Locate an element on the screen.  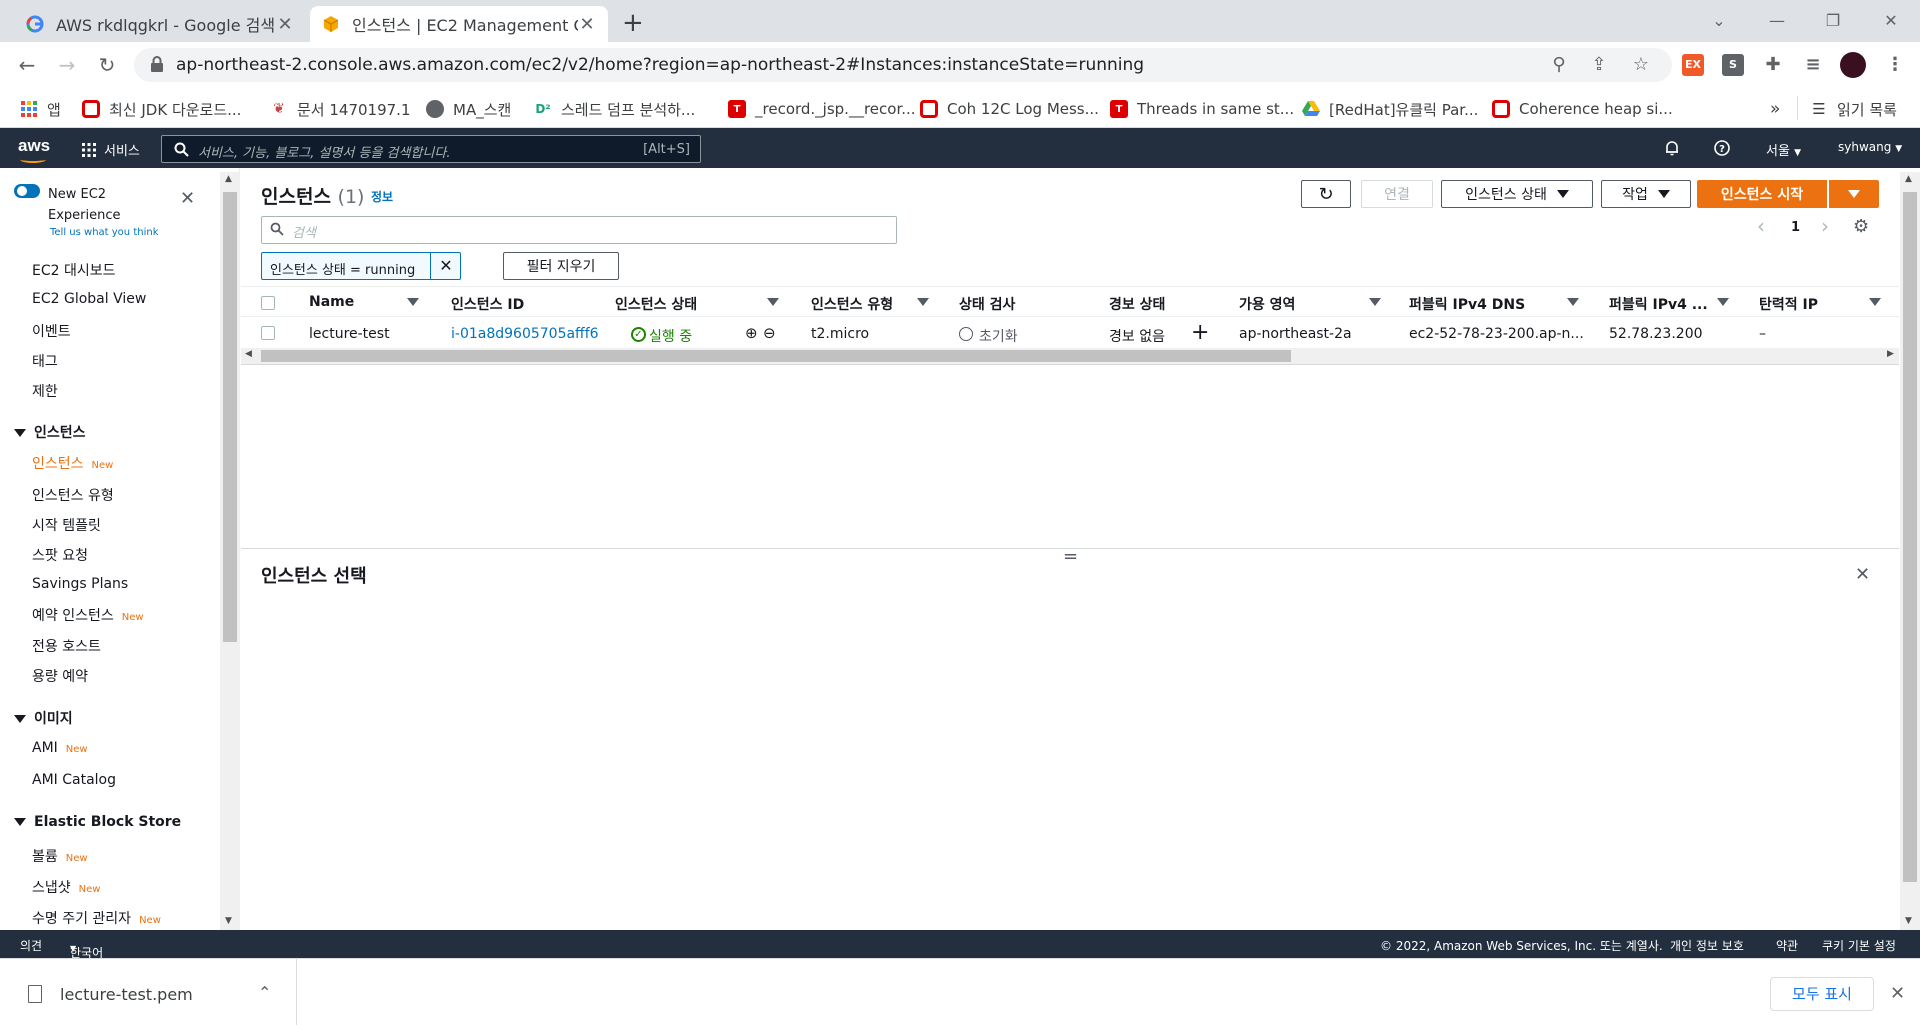
sidebar-item-tags: 태그 is located at coordinates (45, 361).